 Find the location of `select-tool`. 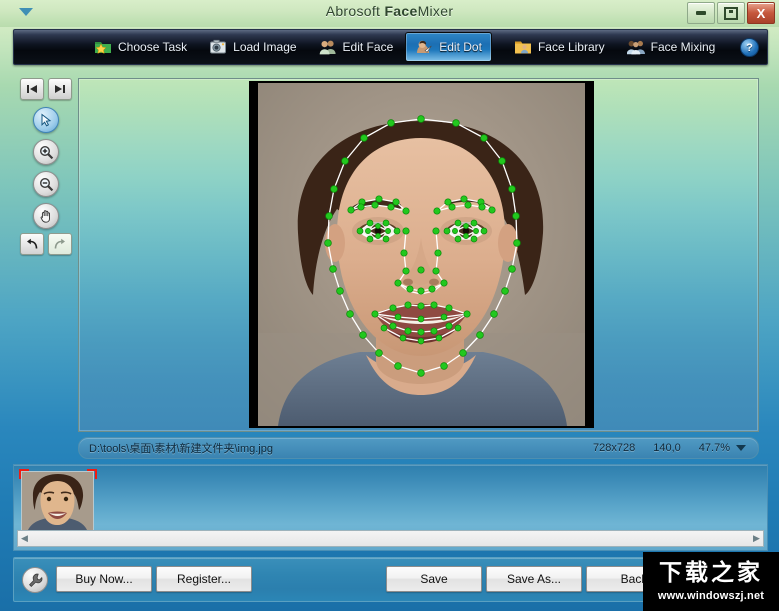

select-tool is located at coordinates (46, 120).